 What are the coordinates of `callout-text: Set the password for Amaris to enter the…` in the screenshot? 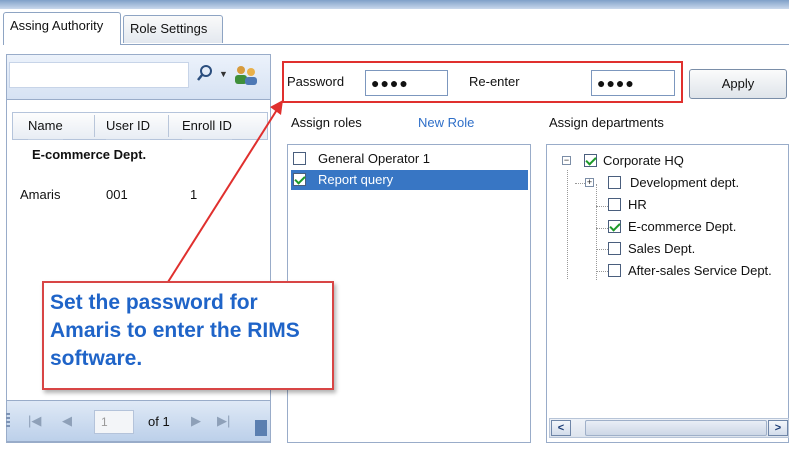 It's located at (175, 330).